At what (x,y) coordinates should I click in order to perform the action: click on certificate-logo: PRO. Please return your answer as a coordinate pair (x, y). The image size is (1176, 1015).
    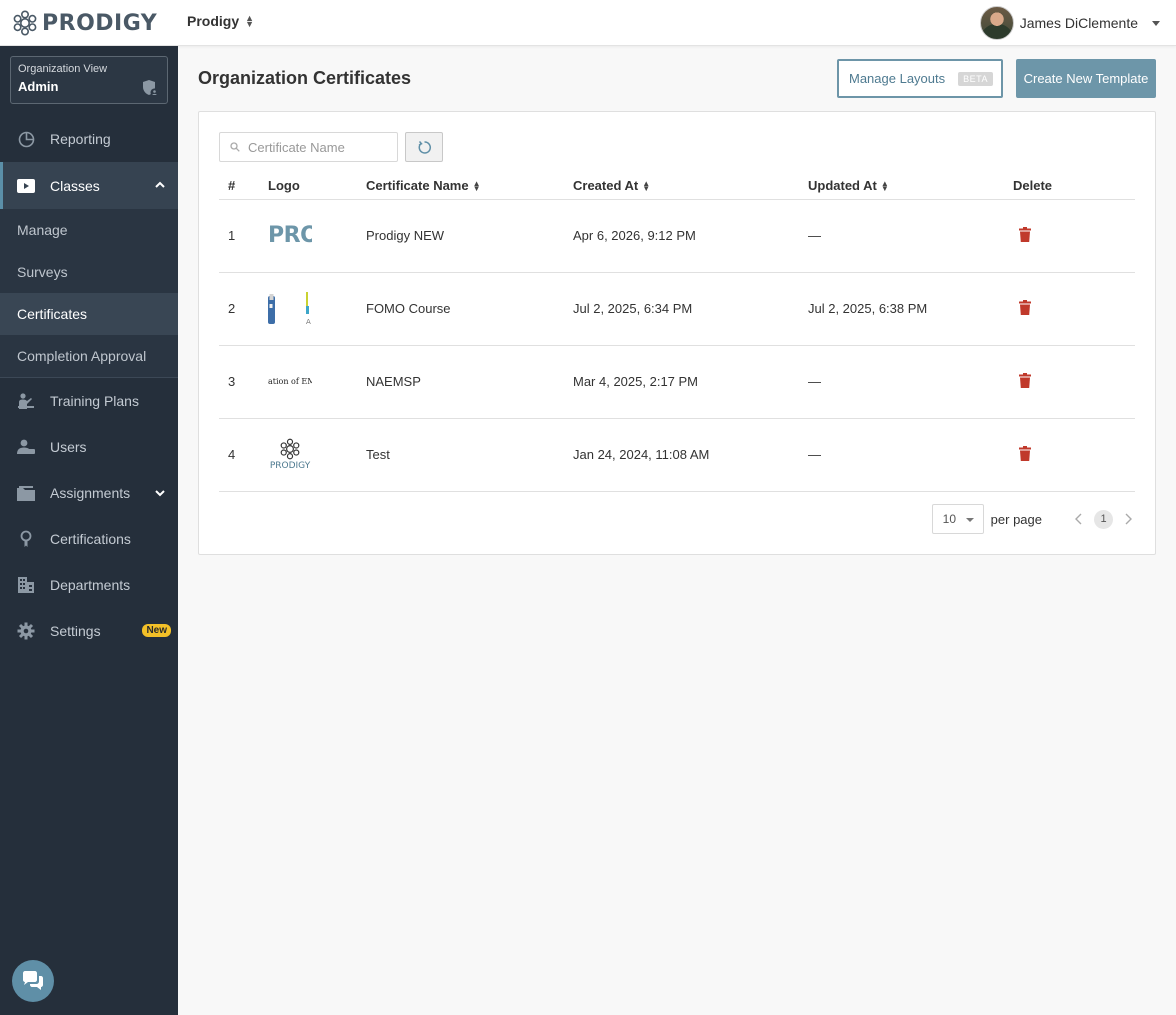
    Looking at the image, I should click on (290, 236).